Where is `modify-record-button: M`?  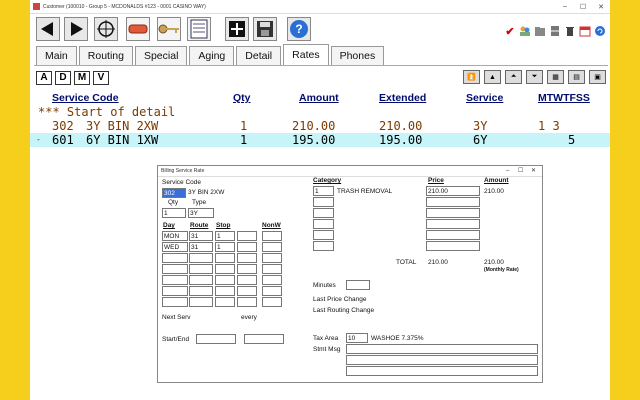 modify-record-button: M is located at coordinates (82, 78).